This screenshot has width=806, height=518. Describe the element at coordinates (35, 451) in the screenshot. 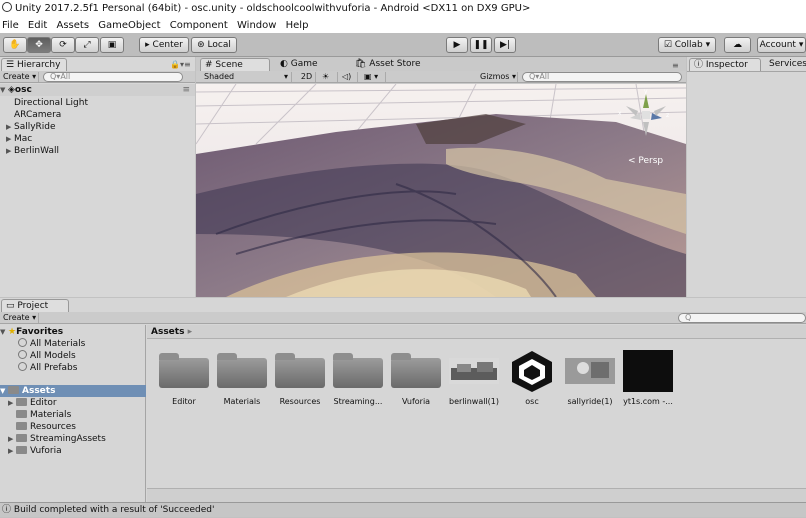

I see `folder-item: ▶ Vuforia` at that location.